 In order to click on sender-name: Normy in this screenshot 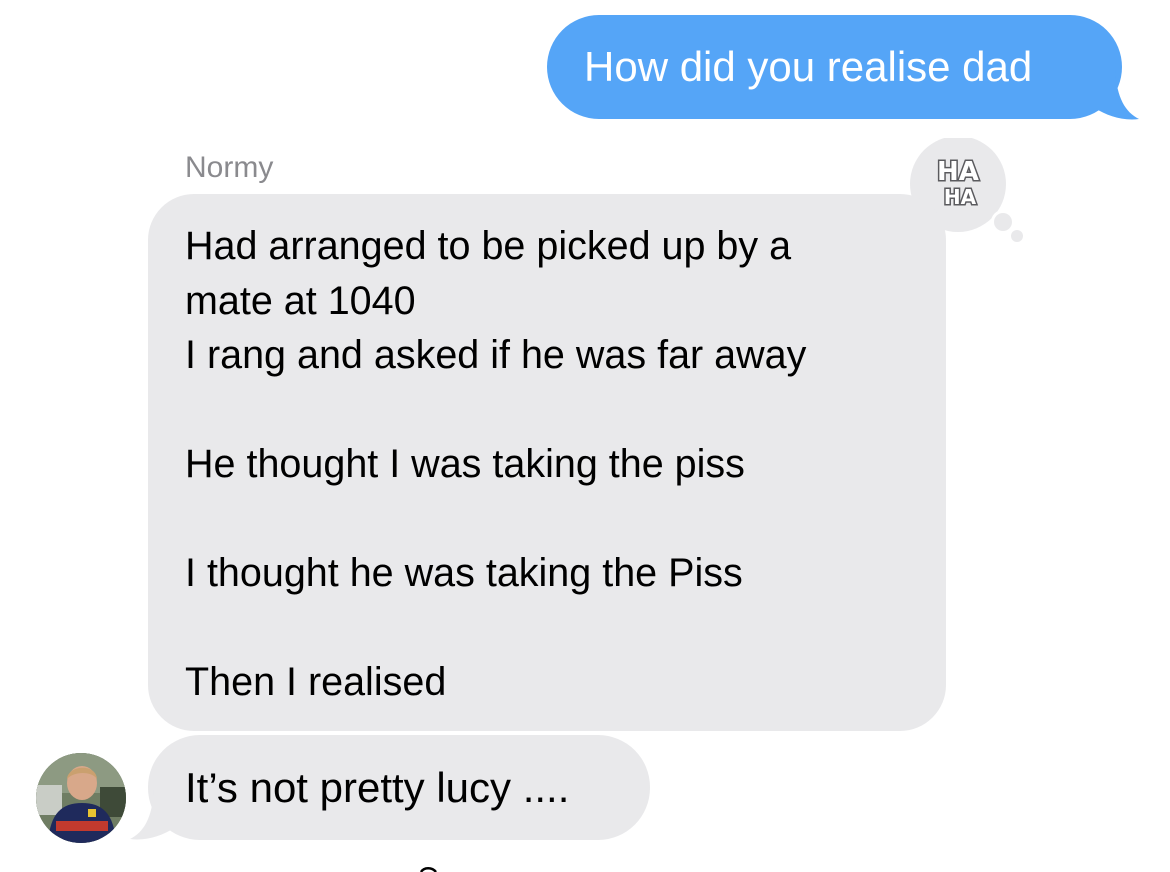, I will do `click(229, 167)`.